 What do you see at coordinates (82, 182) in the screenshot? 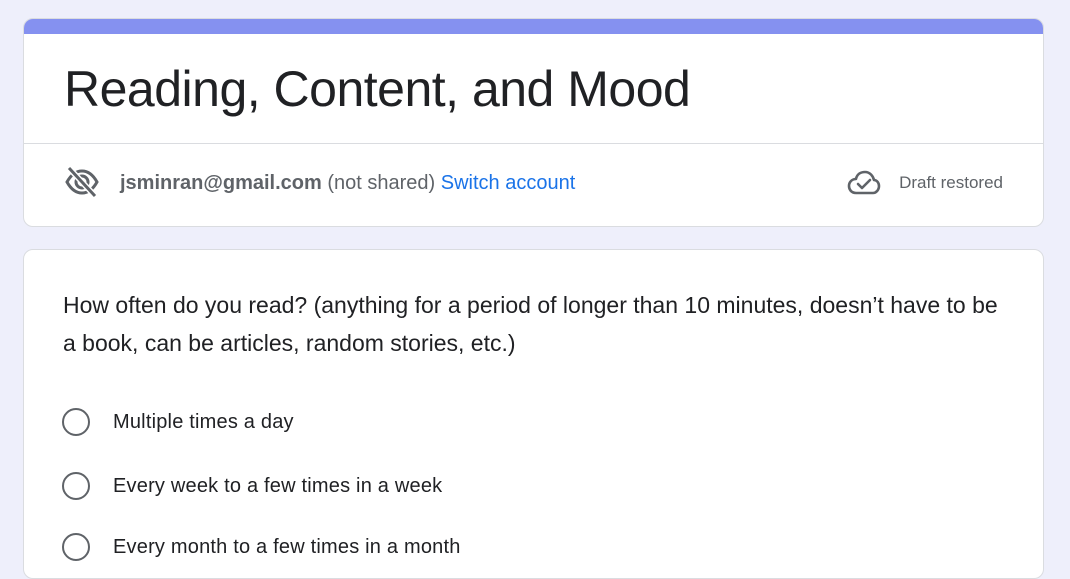
I see `eye-off-icon` at bounding box center [82, 182].